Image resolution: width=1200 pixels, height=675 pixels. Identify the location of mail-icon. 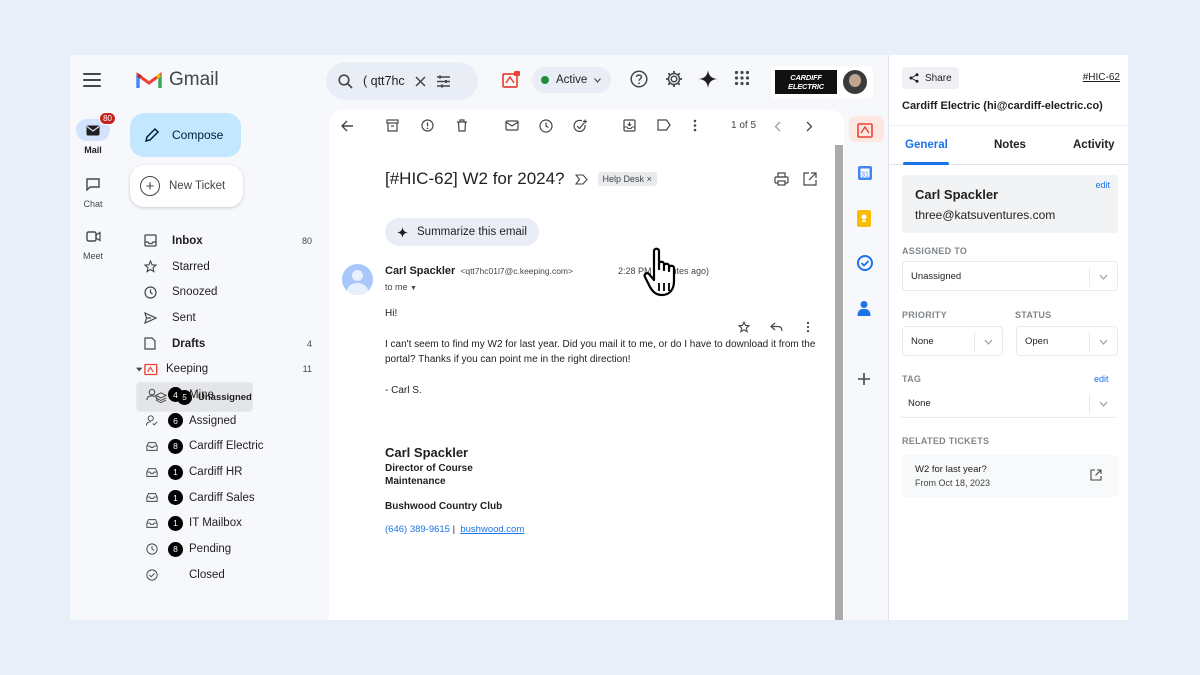
(93, 130).